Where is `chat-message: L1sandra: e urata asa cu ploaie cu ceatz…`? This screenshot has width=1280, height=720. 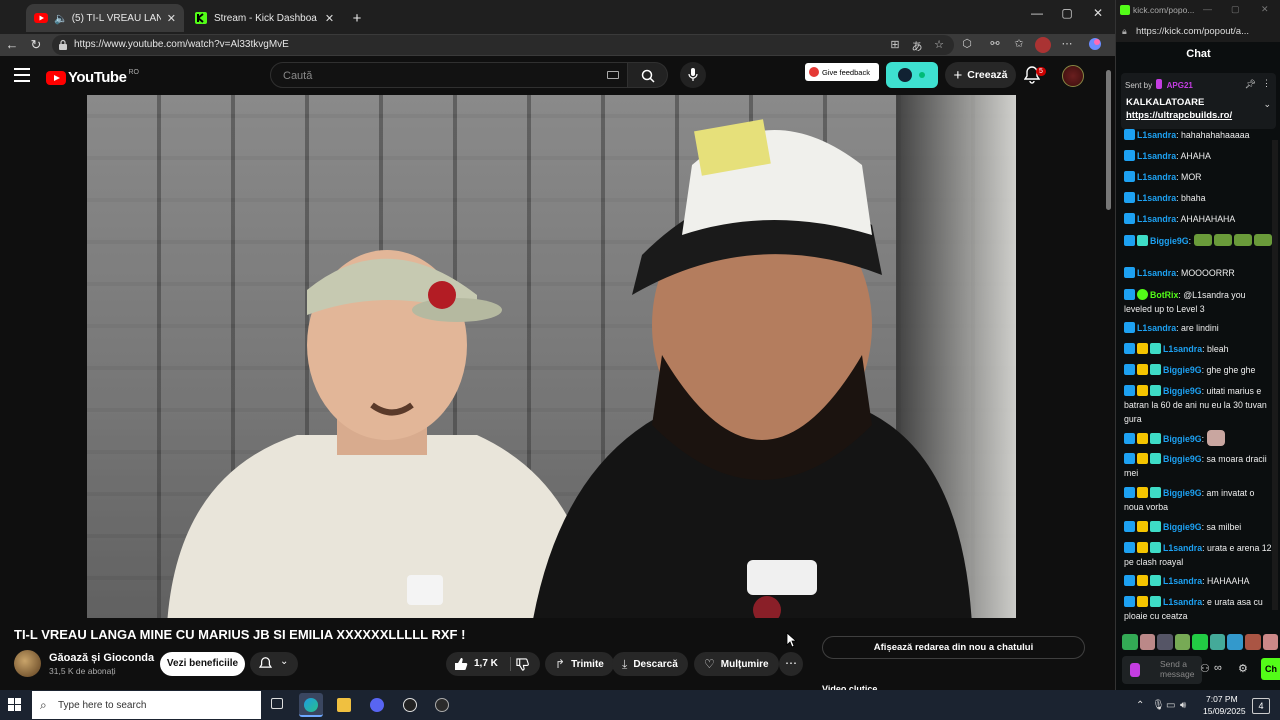 chat-message: L1sandra: e urata asa cu ploaie cu ceatz… is located at coordinates (1199, 609).